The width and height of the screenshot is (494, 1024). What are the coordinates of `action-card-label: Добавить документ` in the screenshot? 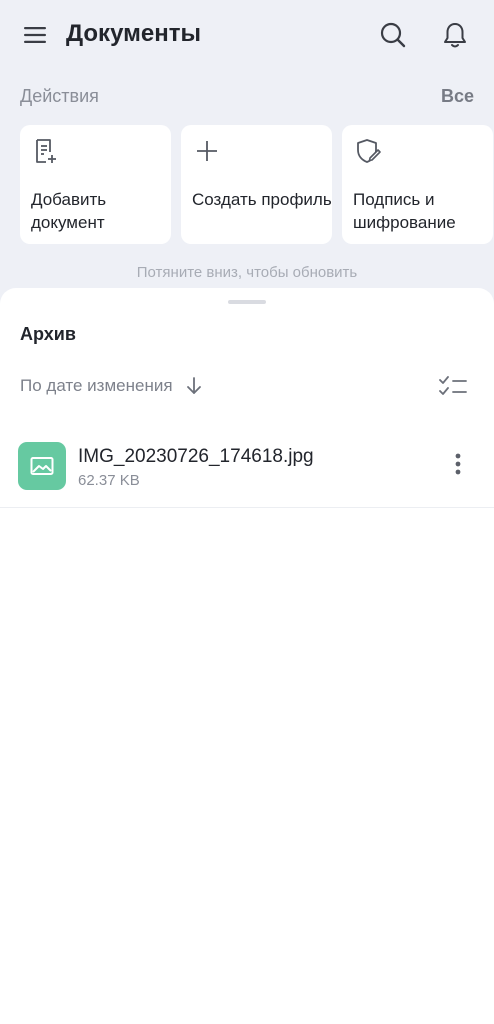 It's located at (69, 211).